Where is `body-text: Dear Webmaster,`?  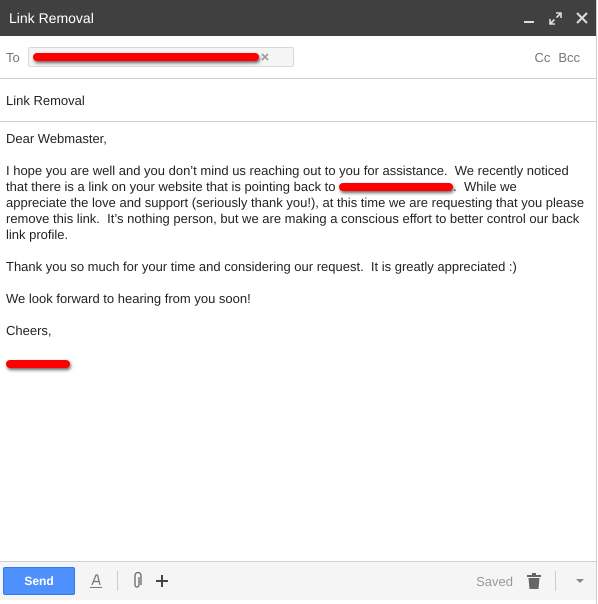 body-text: Dear Webmaster, is located at coordinates (56, 138).